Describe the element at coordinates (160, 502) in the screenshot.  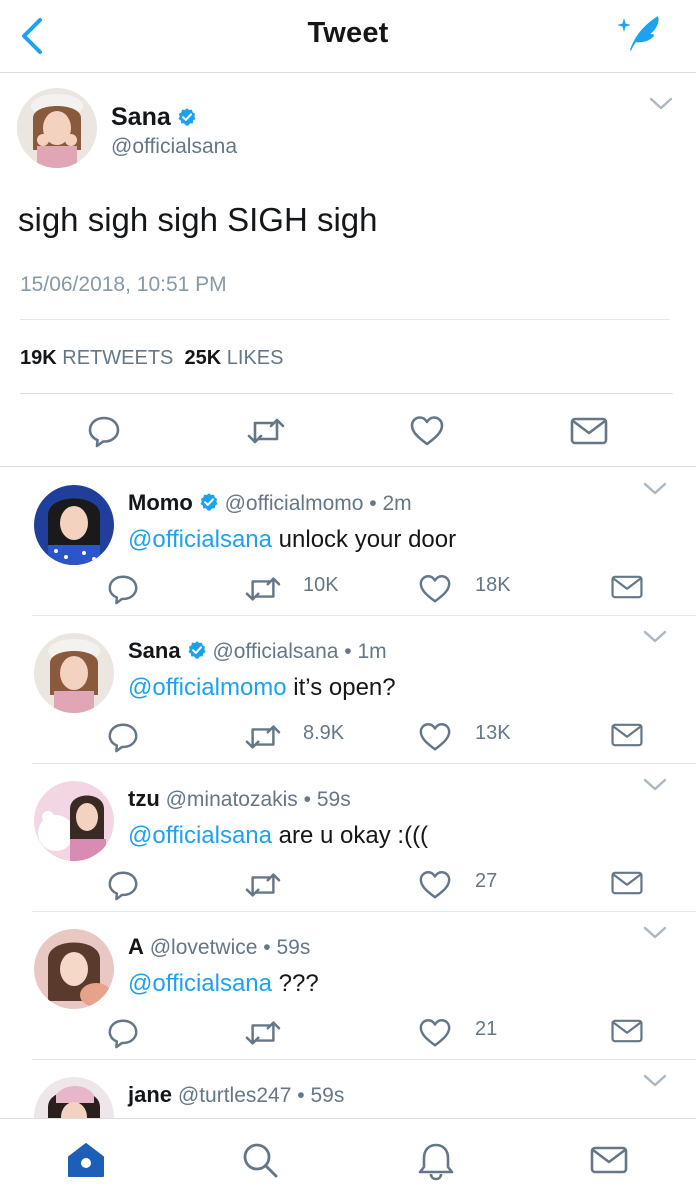
I see `reply-author-name: Momo` at that location.